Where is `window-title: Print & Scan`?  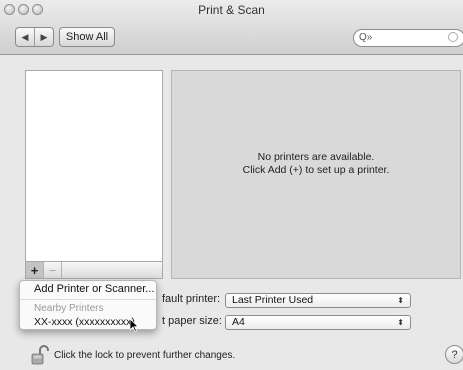 window-title: Print & Scan is located at coordinates (231, 10).